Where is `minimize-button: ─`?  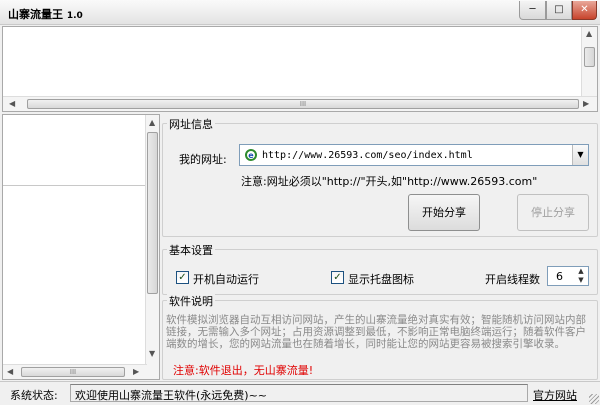
minimize-button: ─ is located at coordinates (532, 10).